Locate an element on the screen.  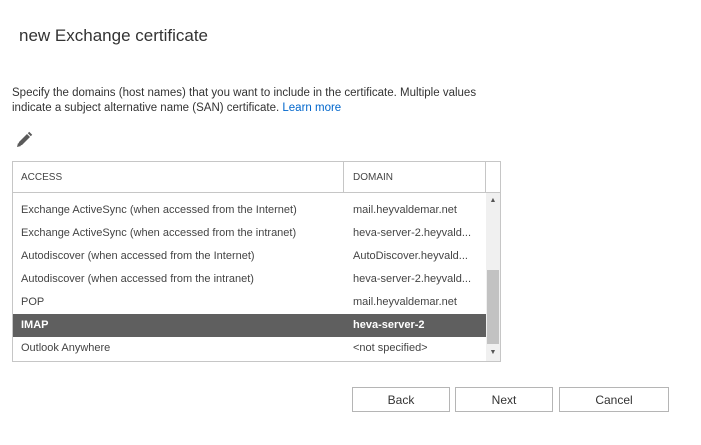
scroll-down-arrow-icon: ▼ is located at coordinates (493, 353).